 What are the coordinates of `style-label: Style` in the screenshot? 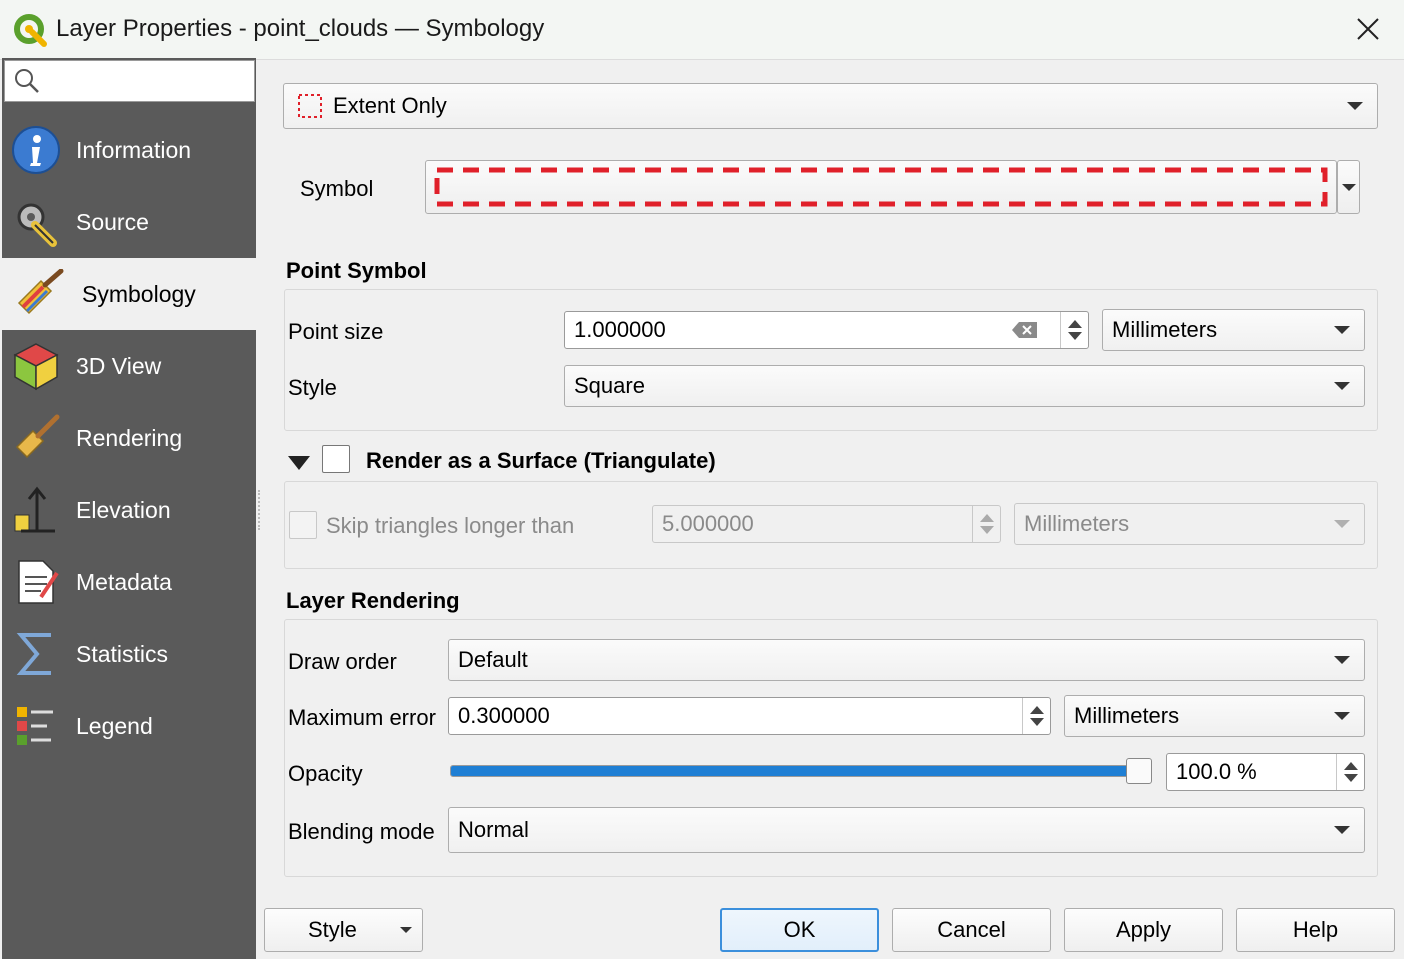 It's located at (312, 387).